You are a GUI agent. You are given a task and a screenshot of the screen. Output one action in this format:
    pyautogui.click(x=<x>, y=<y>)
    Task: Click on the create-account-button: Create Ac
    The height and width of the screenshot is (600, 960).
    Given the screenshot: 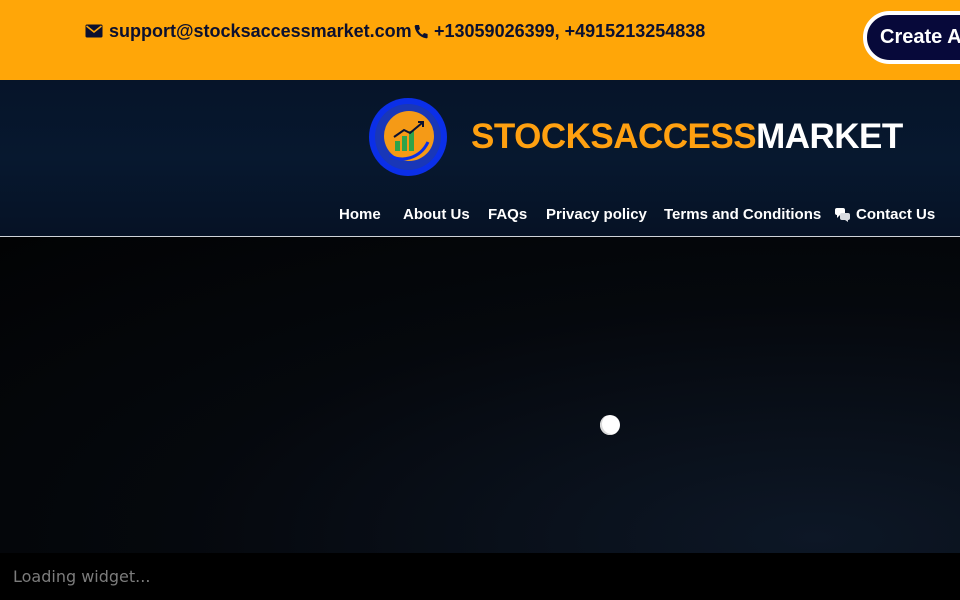 What is the action you would take?
    pyautogui.click(x=911, y=37)
    